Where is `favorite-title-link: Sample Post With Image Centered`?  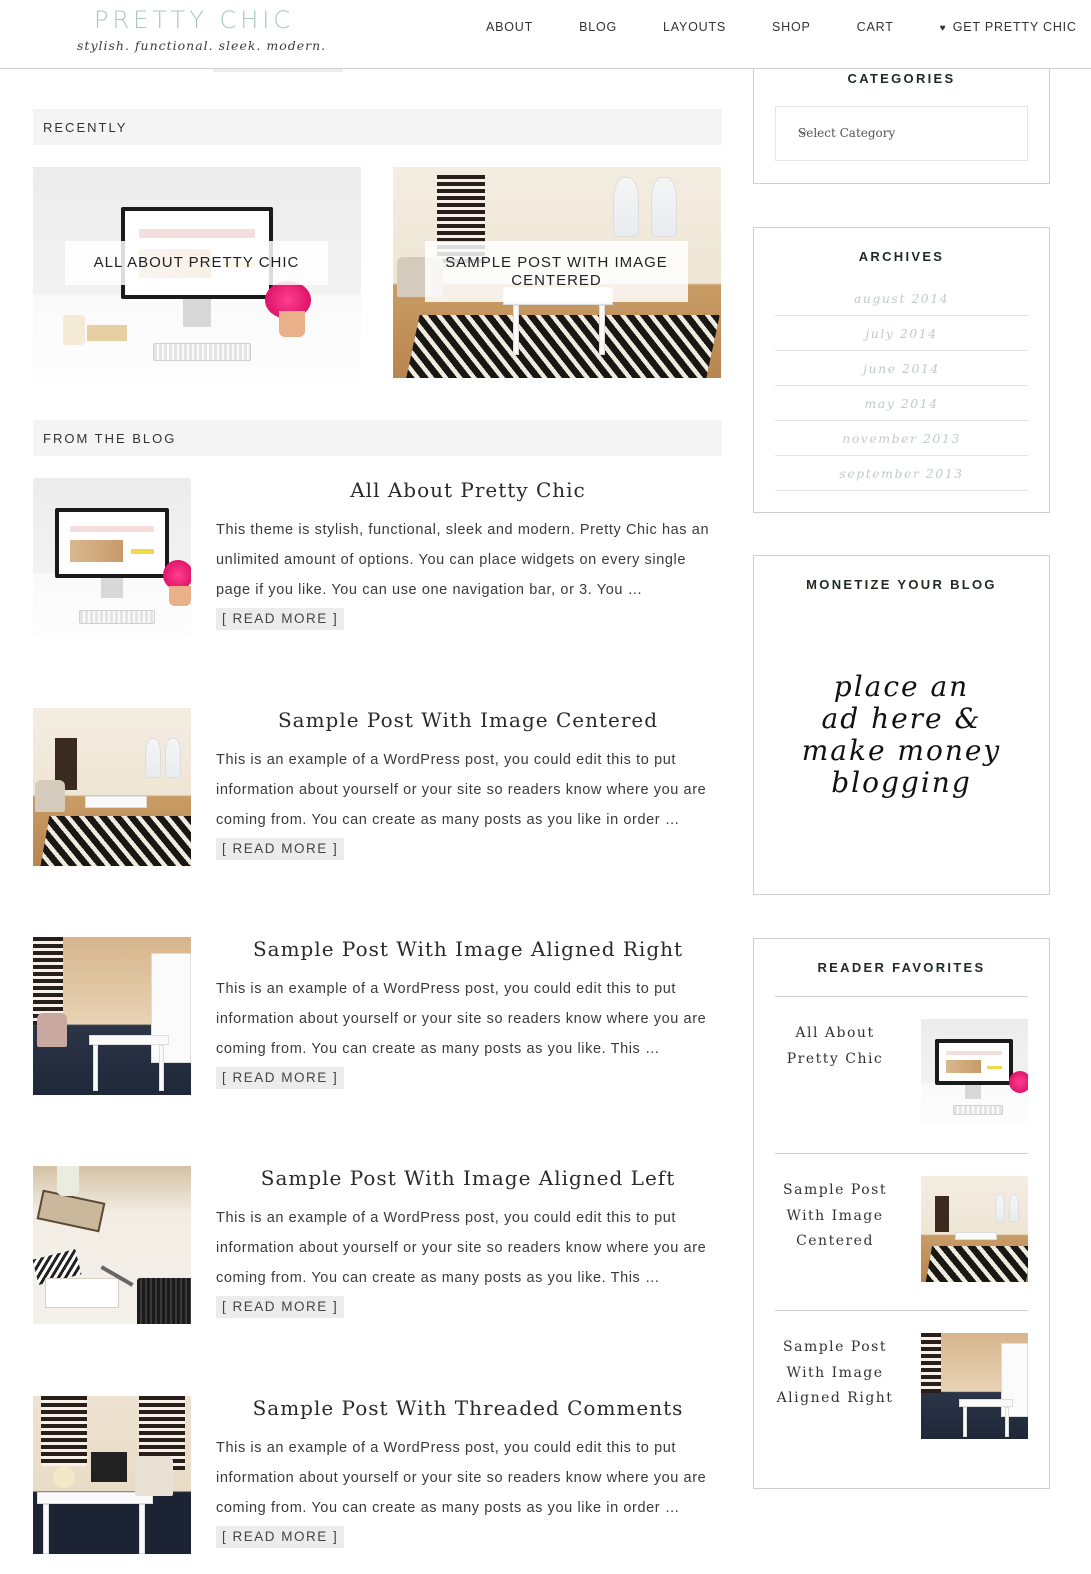 favorite-title-link: Sample Post With Image Centered is located at coordinates (835, 1216).